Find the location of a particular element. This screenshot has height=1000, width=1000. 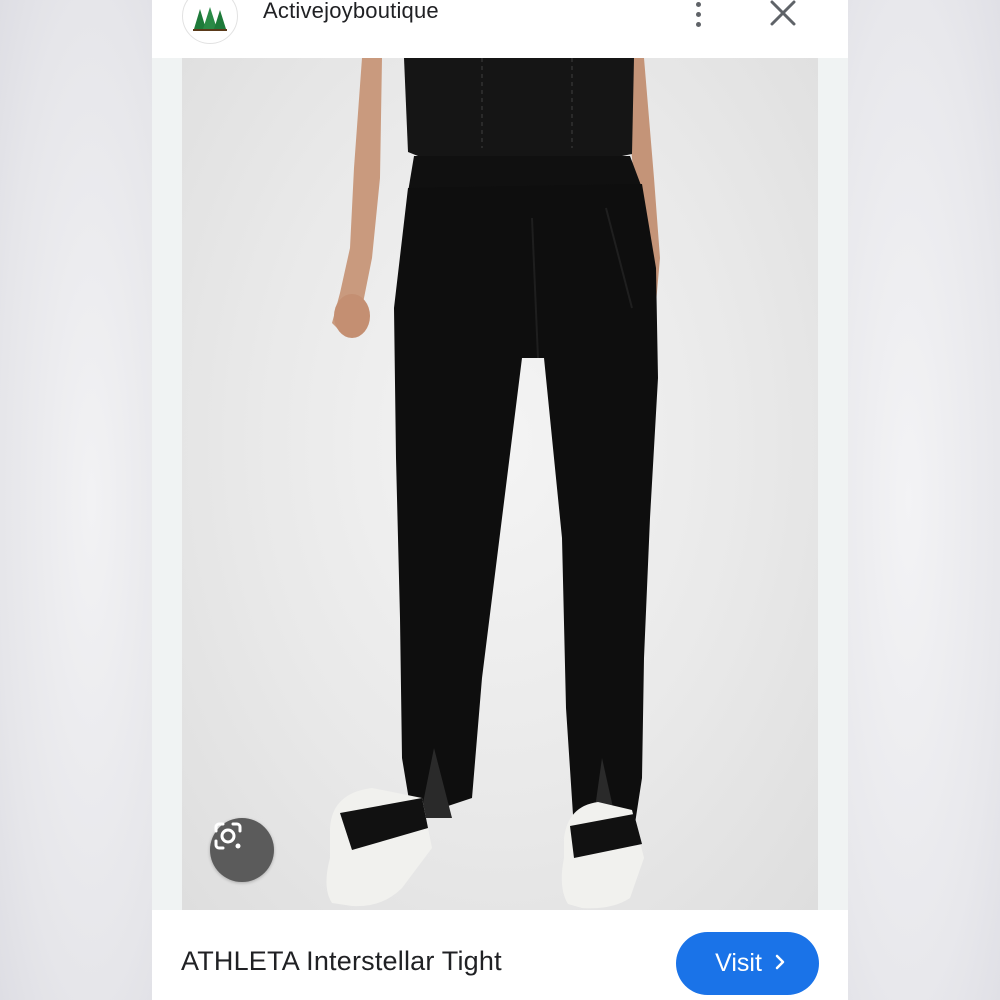

close-button is located at coordinates (782, 16).